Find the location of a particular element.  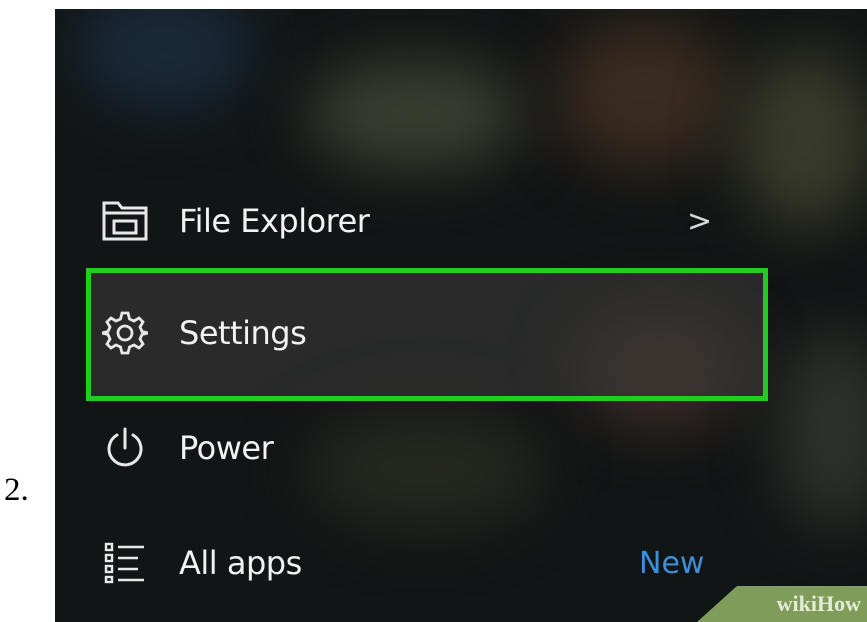

settings-label: Settings is located at coordinates (243, 333).